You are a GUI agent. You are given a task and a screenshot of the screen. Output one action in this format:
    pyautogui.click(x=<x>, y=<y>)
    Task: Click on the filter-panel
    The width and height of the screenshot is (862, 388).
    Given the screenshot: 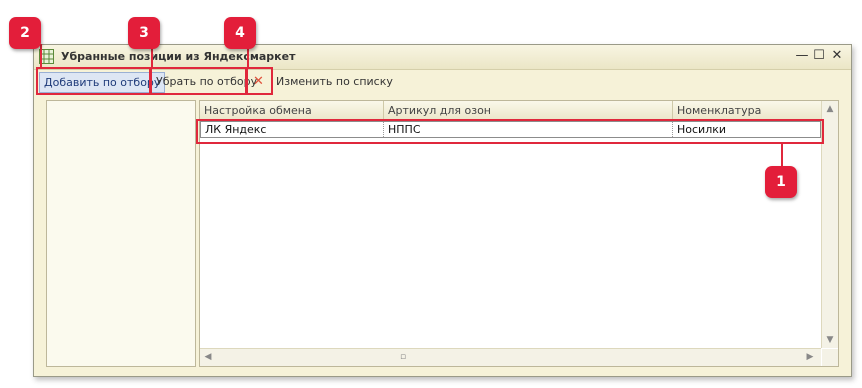 What is the action you would take?
    pyautogui.click(x=121, y=233)
    